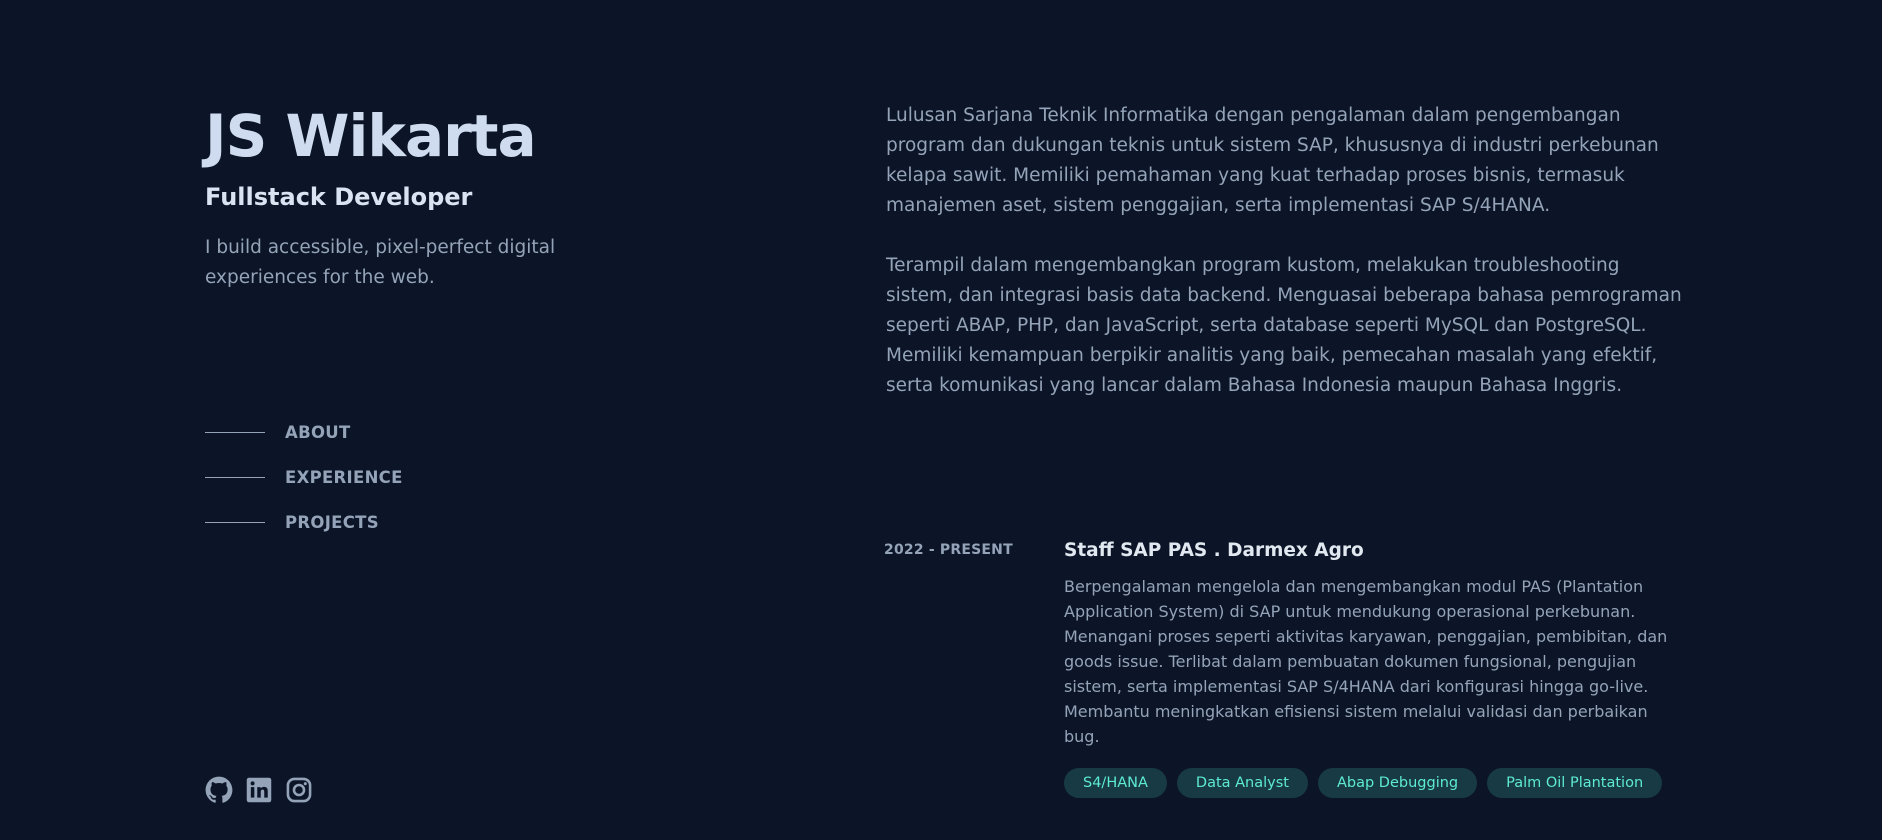 The height and width of the screenshot is (840, 1882). What do you see at coordinates (1115, 783) in the screenshot?
I see `skill-tag: S4/HANA` at bounding box center [1115, 783].